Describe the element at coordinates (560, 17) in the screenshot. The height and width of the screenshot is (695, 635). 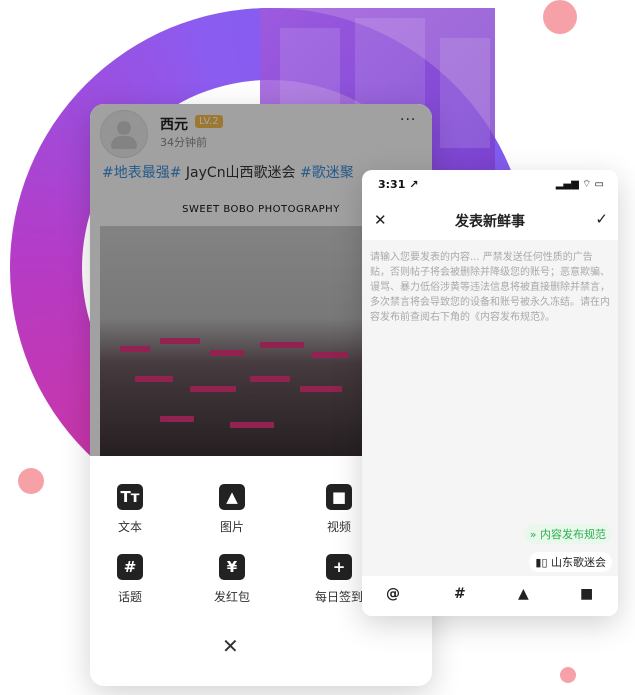
I see `decor-dot-top` at that location.